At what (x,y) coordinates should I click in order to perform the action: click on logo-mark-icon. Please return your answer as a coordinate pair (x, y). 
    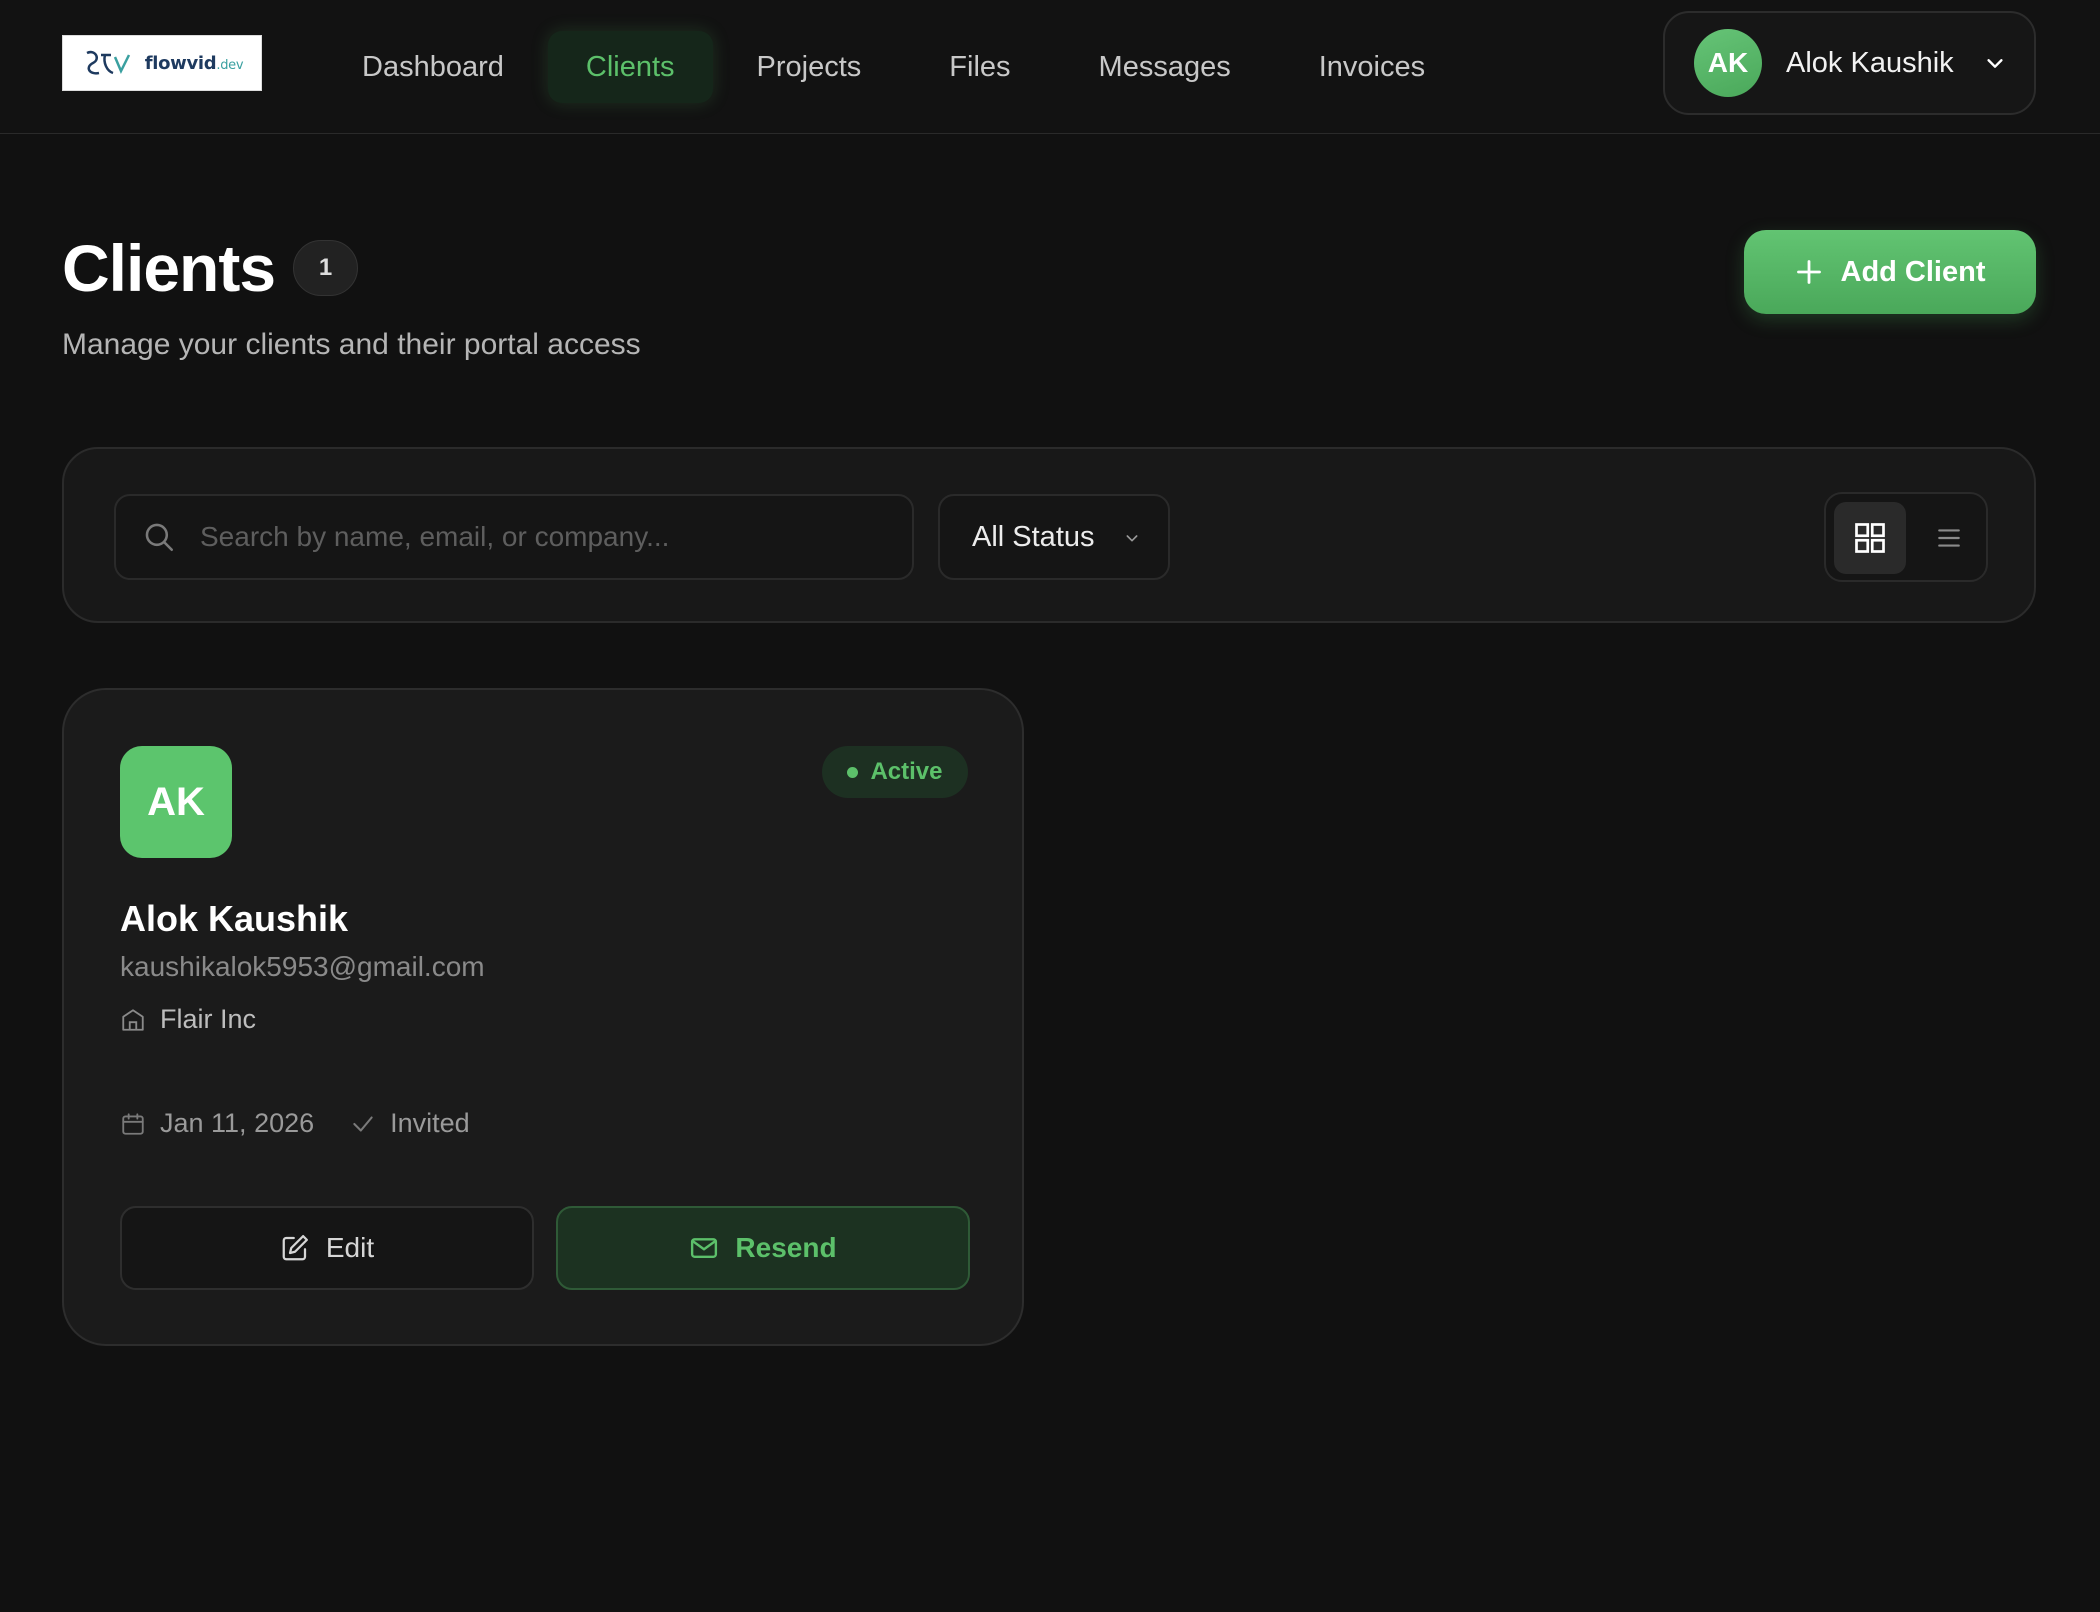
    Looking at the image, I should click on (108, 62).